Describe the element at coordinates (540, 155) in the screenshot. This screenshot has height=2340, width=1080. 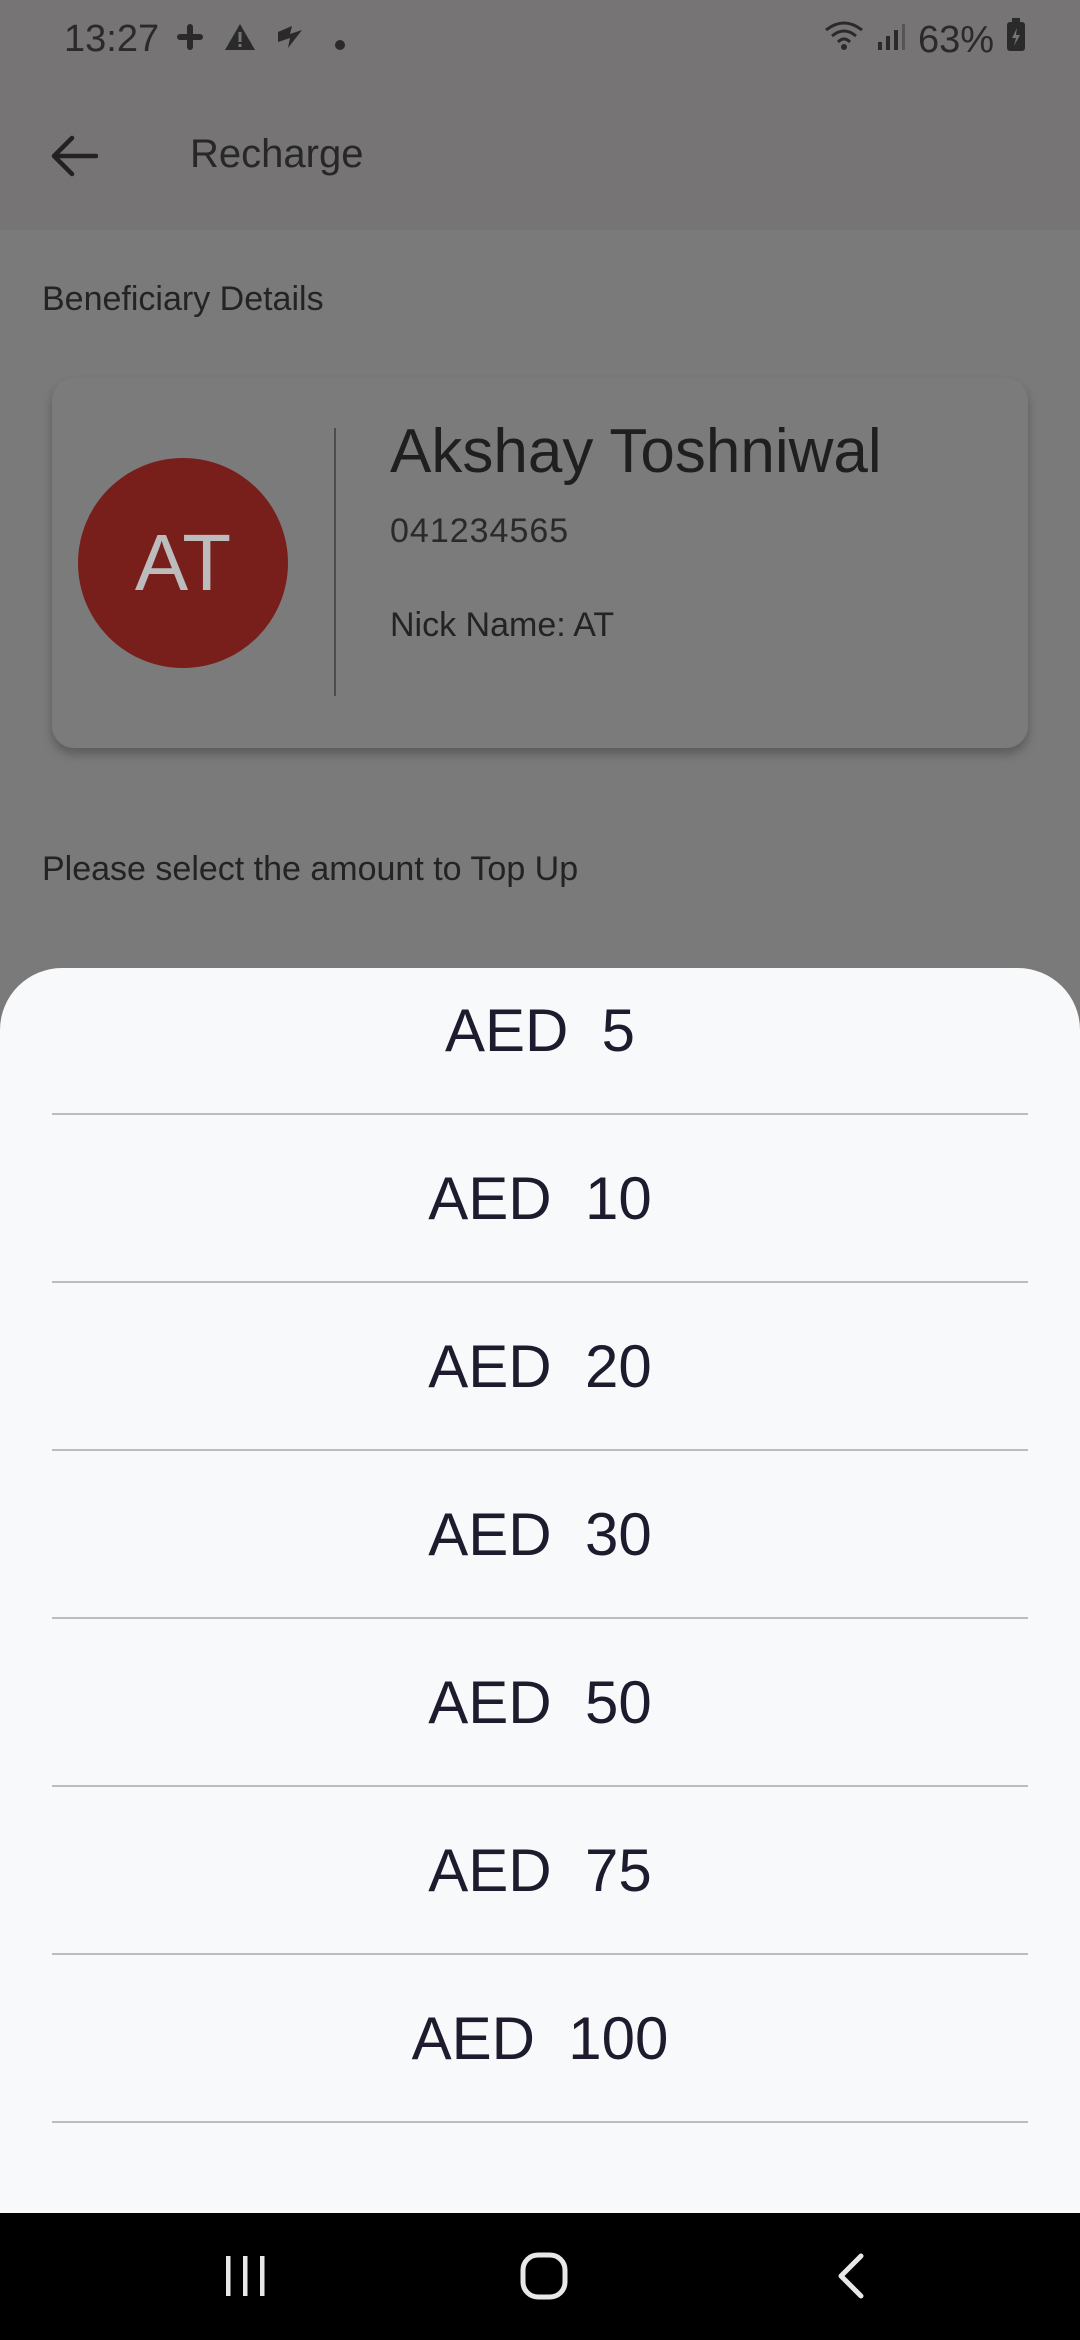
I see `app-bar: Recharge` at that location.